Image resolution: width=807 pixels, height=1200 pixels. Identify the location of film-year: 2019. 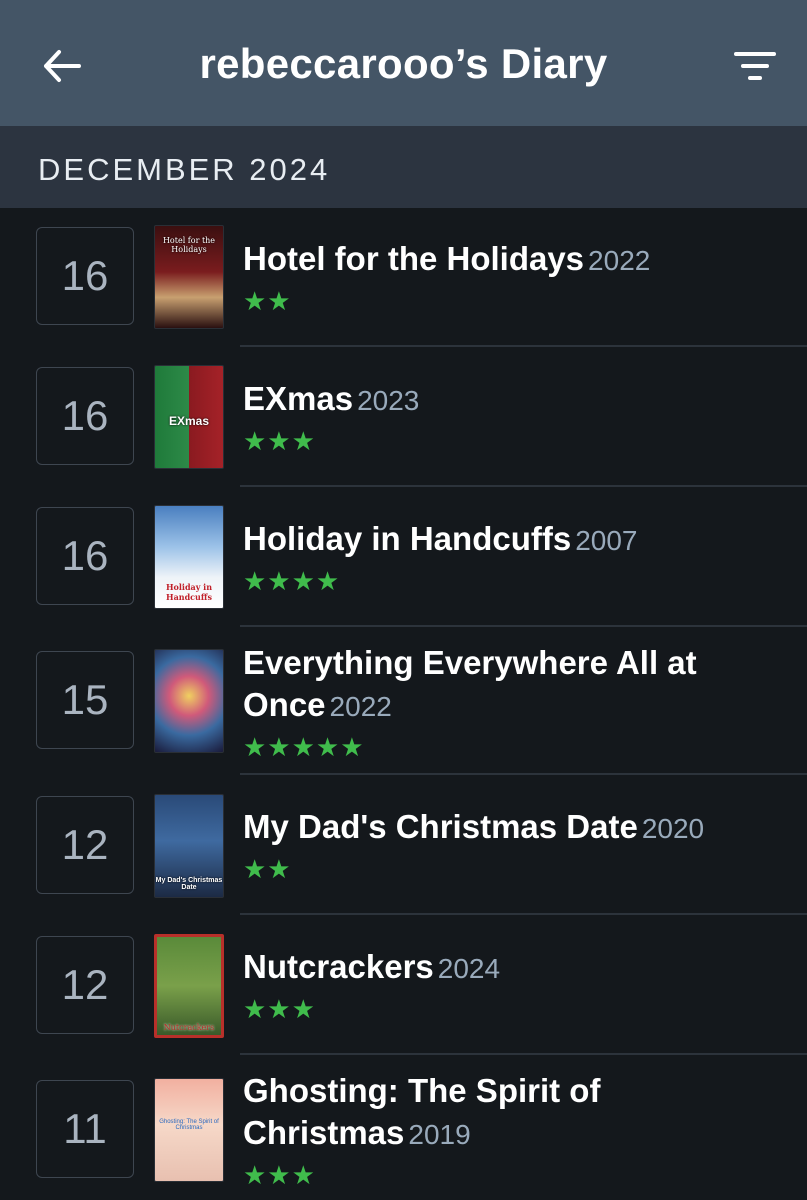
(439, 1134).